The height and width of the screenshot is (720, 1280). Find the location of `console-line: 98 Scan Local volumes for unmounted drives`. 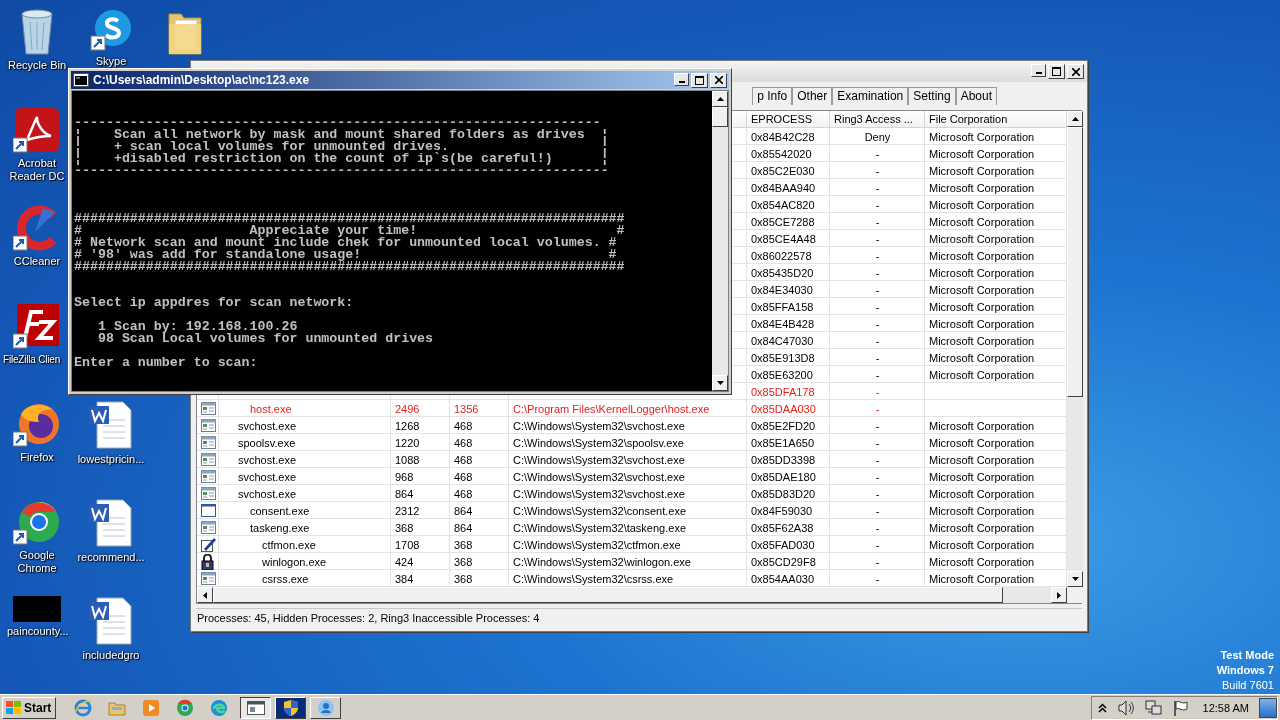

console-line: 98 Scan Local volumes for unmounted drives is located at coordinates (265, 339).